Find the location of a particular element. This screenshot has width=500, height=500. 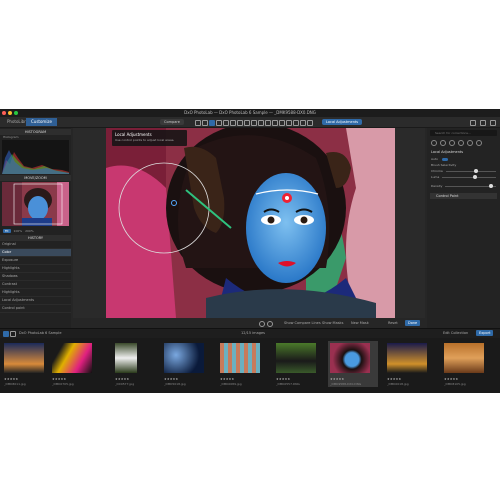

zoom-out-icon is located at coordinates (262, 324).